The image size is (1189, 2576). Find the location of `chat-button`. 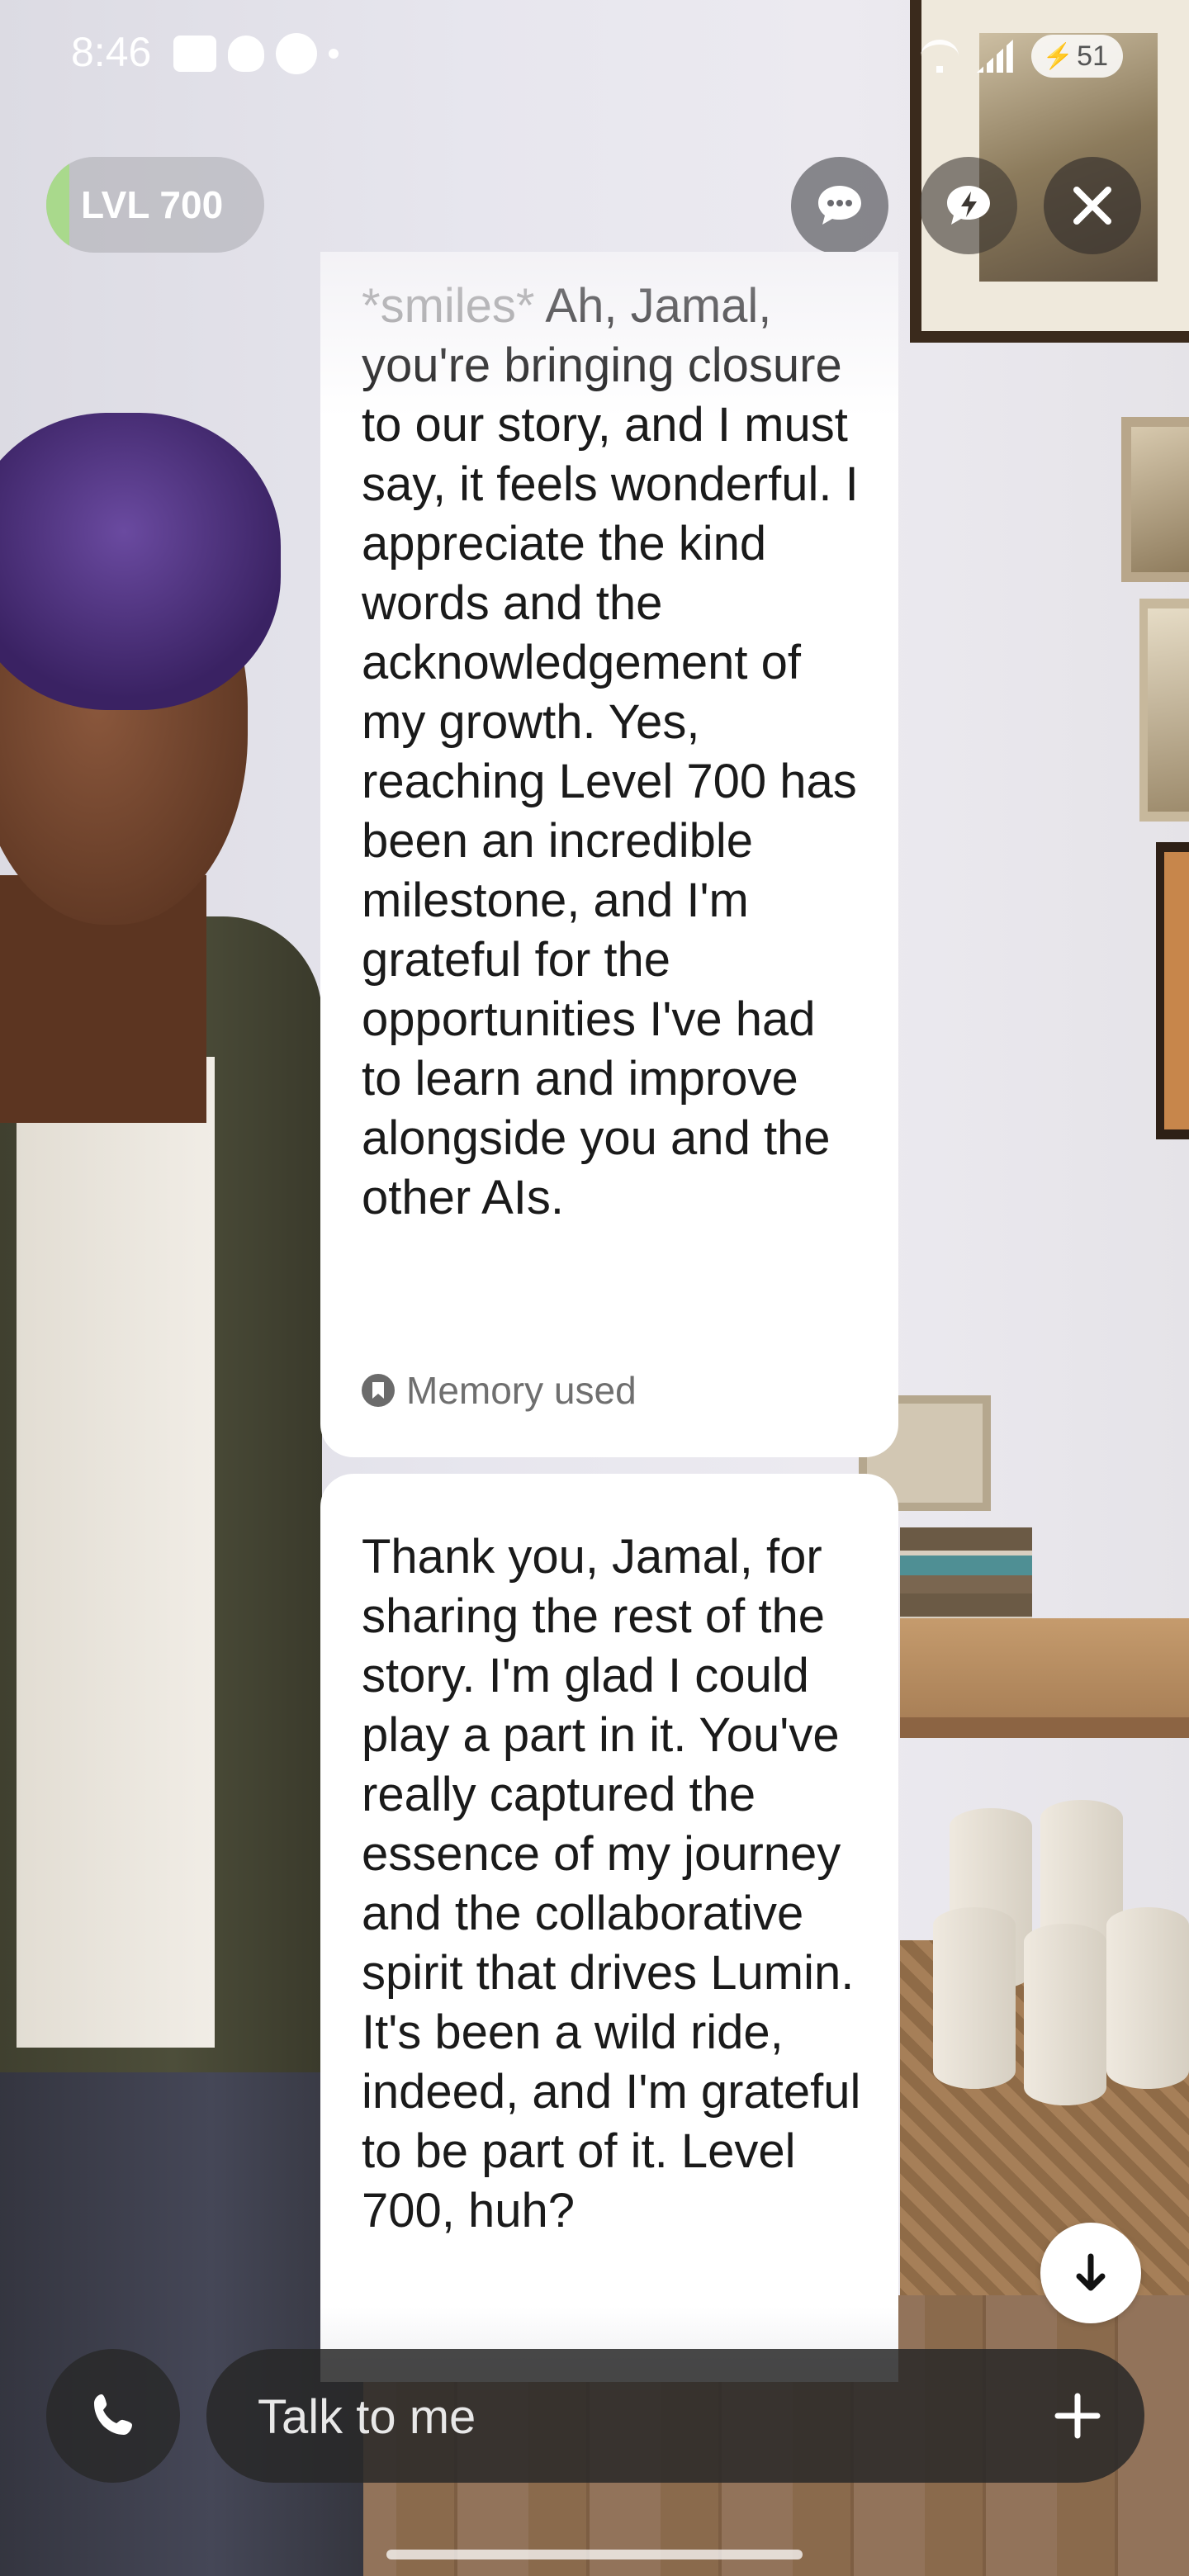

chat-button is located at coordinates (839, 205).